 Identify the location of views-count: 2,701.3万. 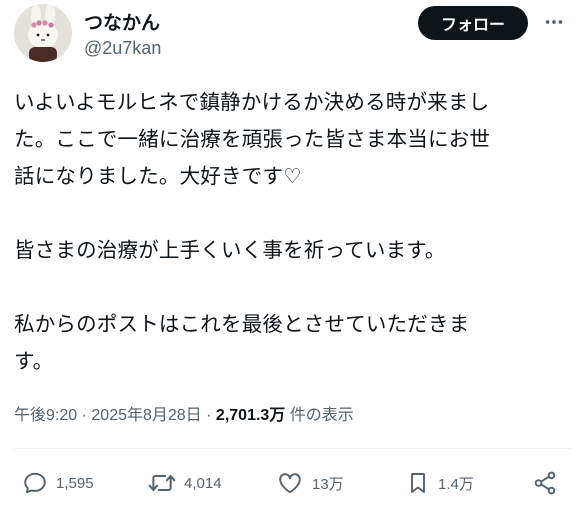
(250, 415).